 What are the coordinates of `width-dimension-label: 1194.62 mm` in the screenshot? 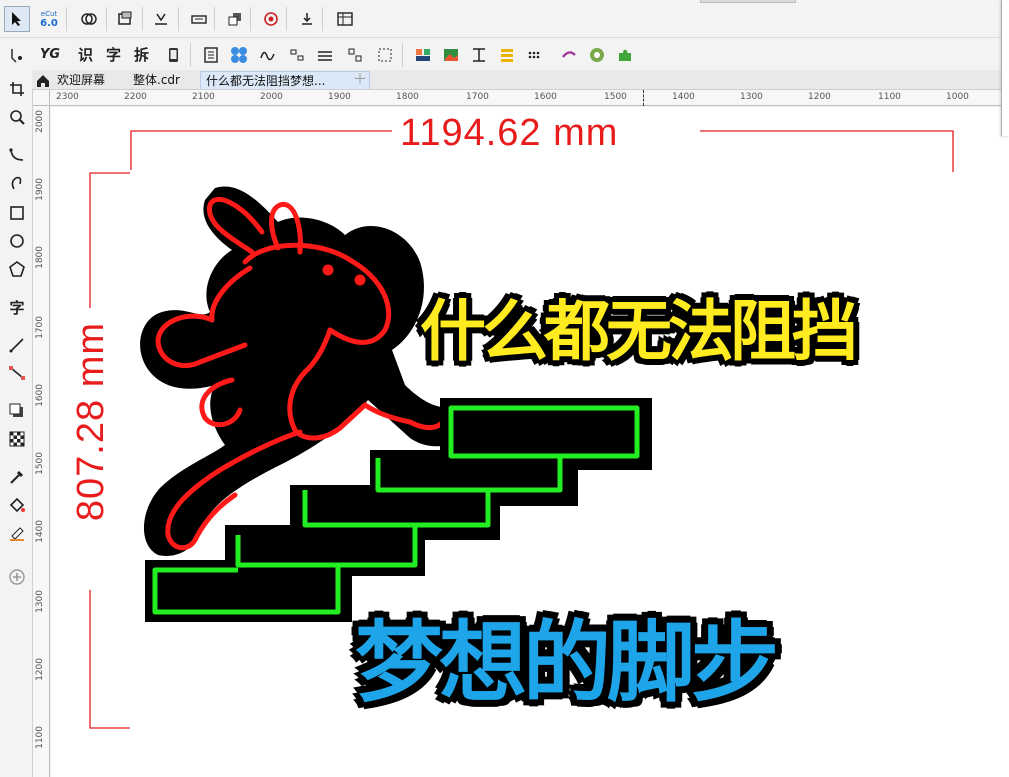 It's located at (509, 133).